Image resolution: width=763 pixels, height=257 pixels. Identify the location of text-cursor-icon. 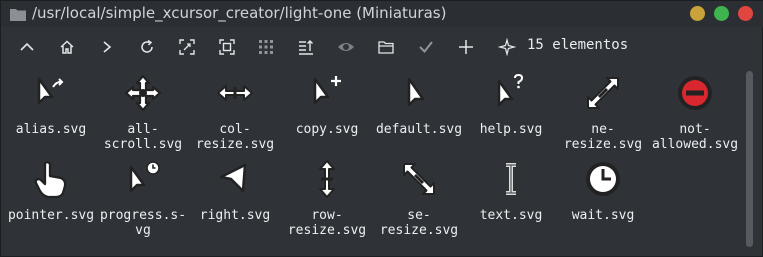
(511, 179).